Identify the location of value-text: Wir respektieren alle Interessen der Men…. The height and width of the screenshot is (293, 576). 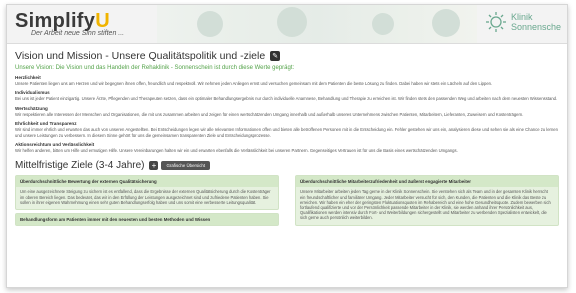
(269, 114).